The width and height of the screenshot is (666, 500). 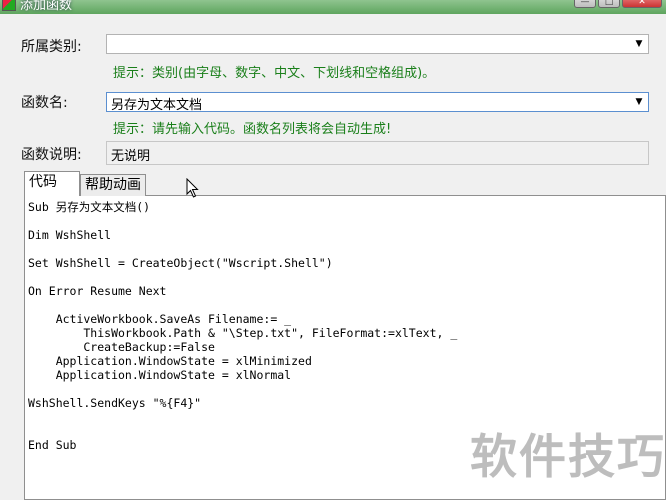 What do you see at coordinates (46, 6) in the screenshot?
I see `window-title: 添加函数` at bounding box center [46, 6].